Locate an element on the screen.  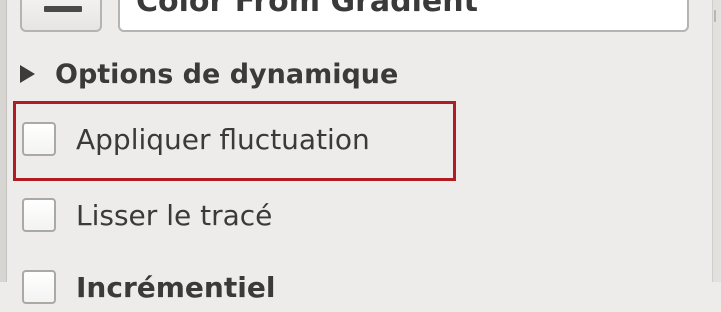
smooth-stroke-checkbox is located at coordinates (39, 215).